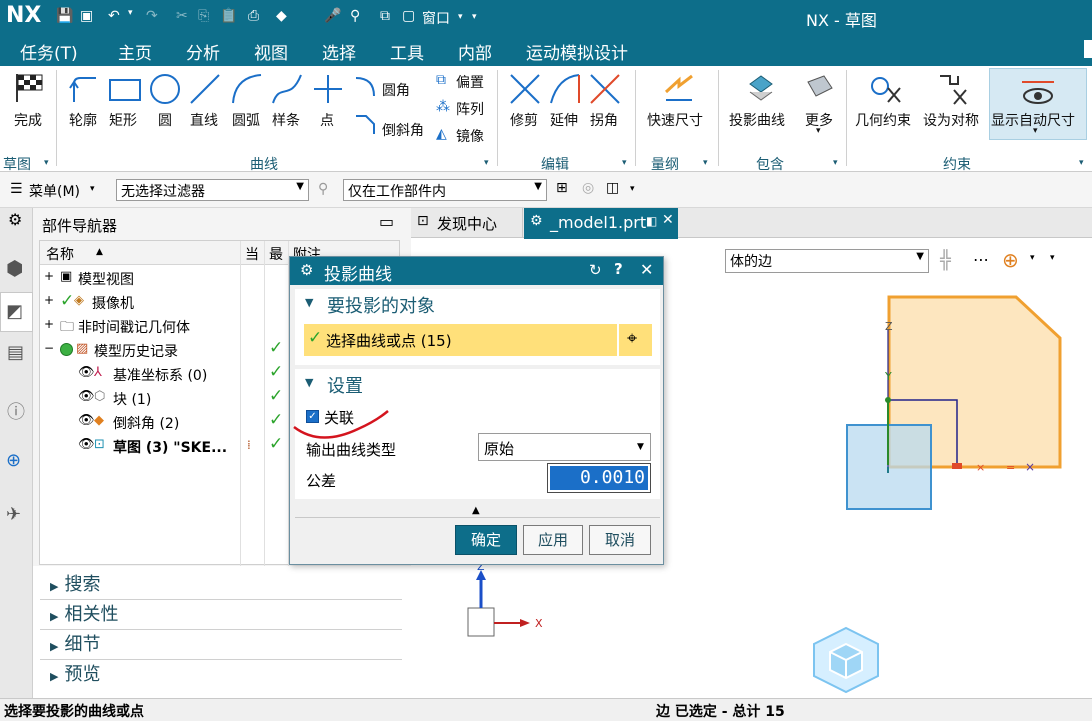  What do you see at coordinates (1052, 258) in the screenshot?
I see `toolbar-options-icon: ▾` at bounding box center [1052, 258].